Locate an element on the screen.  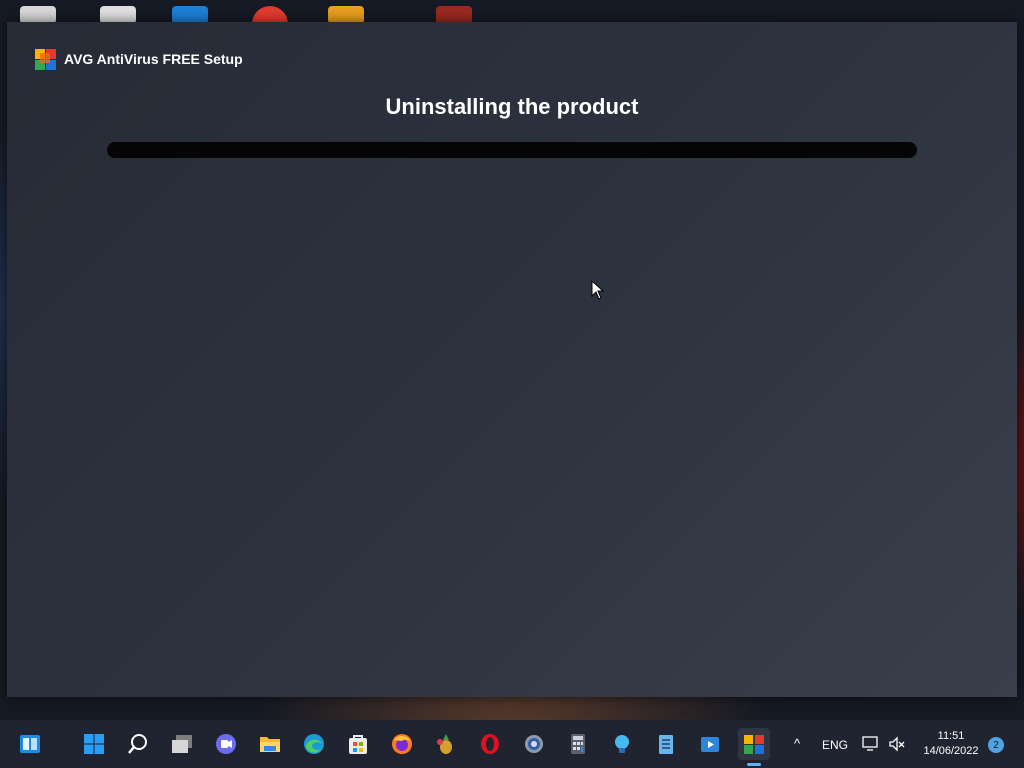
widgets-button is located at coordinates (30, 744).